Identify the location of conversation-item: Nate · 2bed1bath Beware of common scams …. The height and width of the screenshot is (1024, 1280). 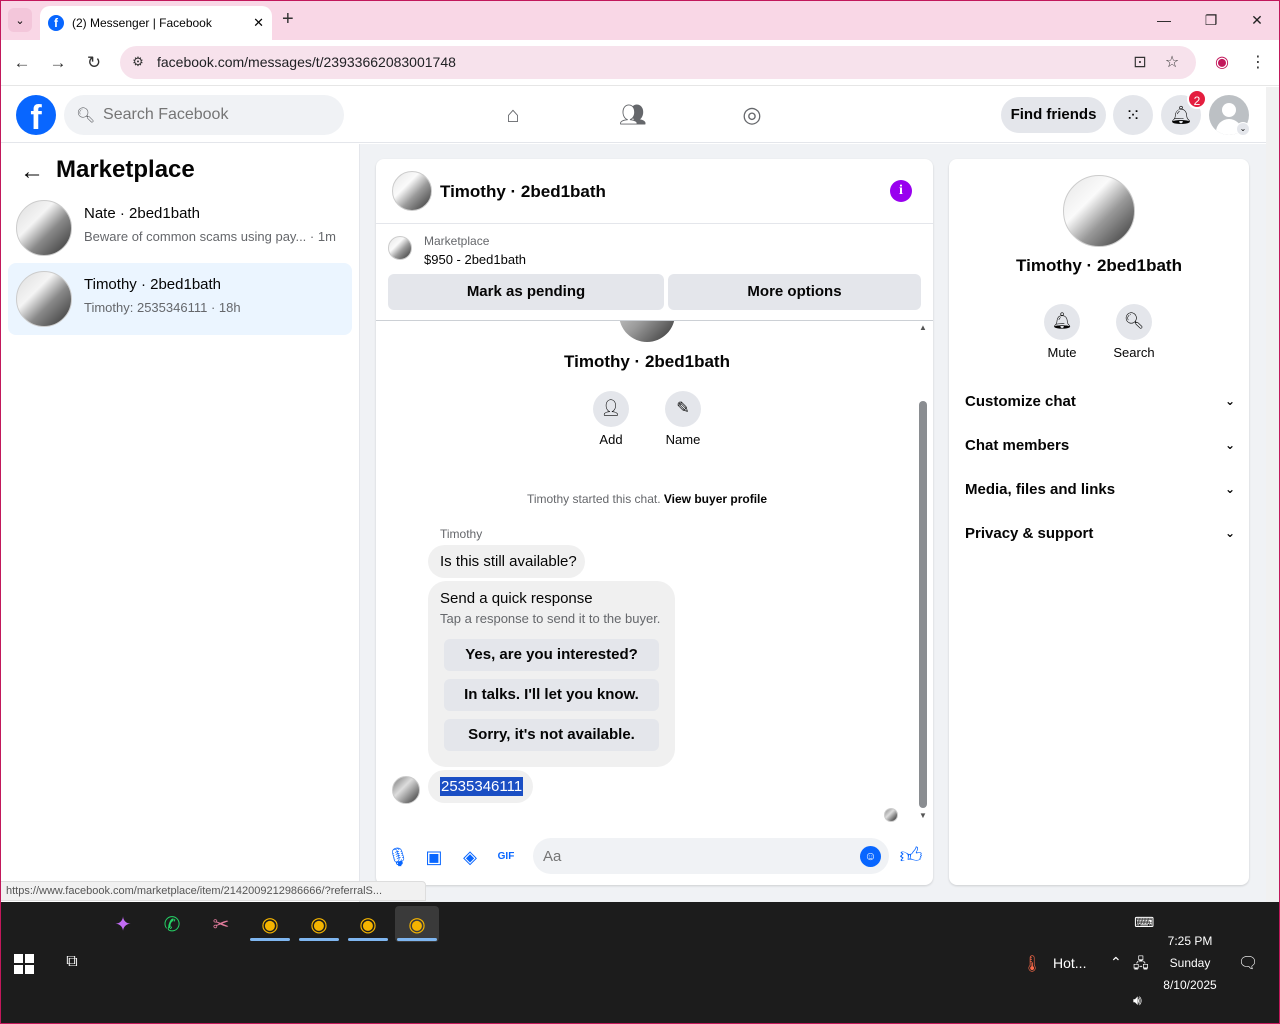
(180, 228).